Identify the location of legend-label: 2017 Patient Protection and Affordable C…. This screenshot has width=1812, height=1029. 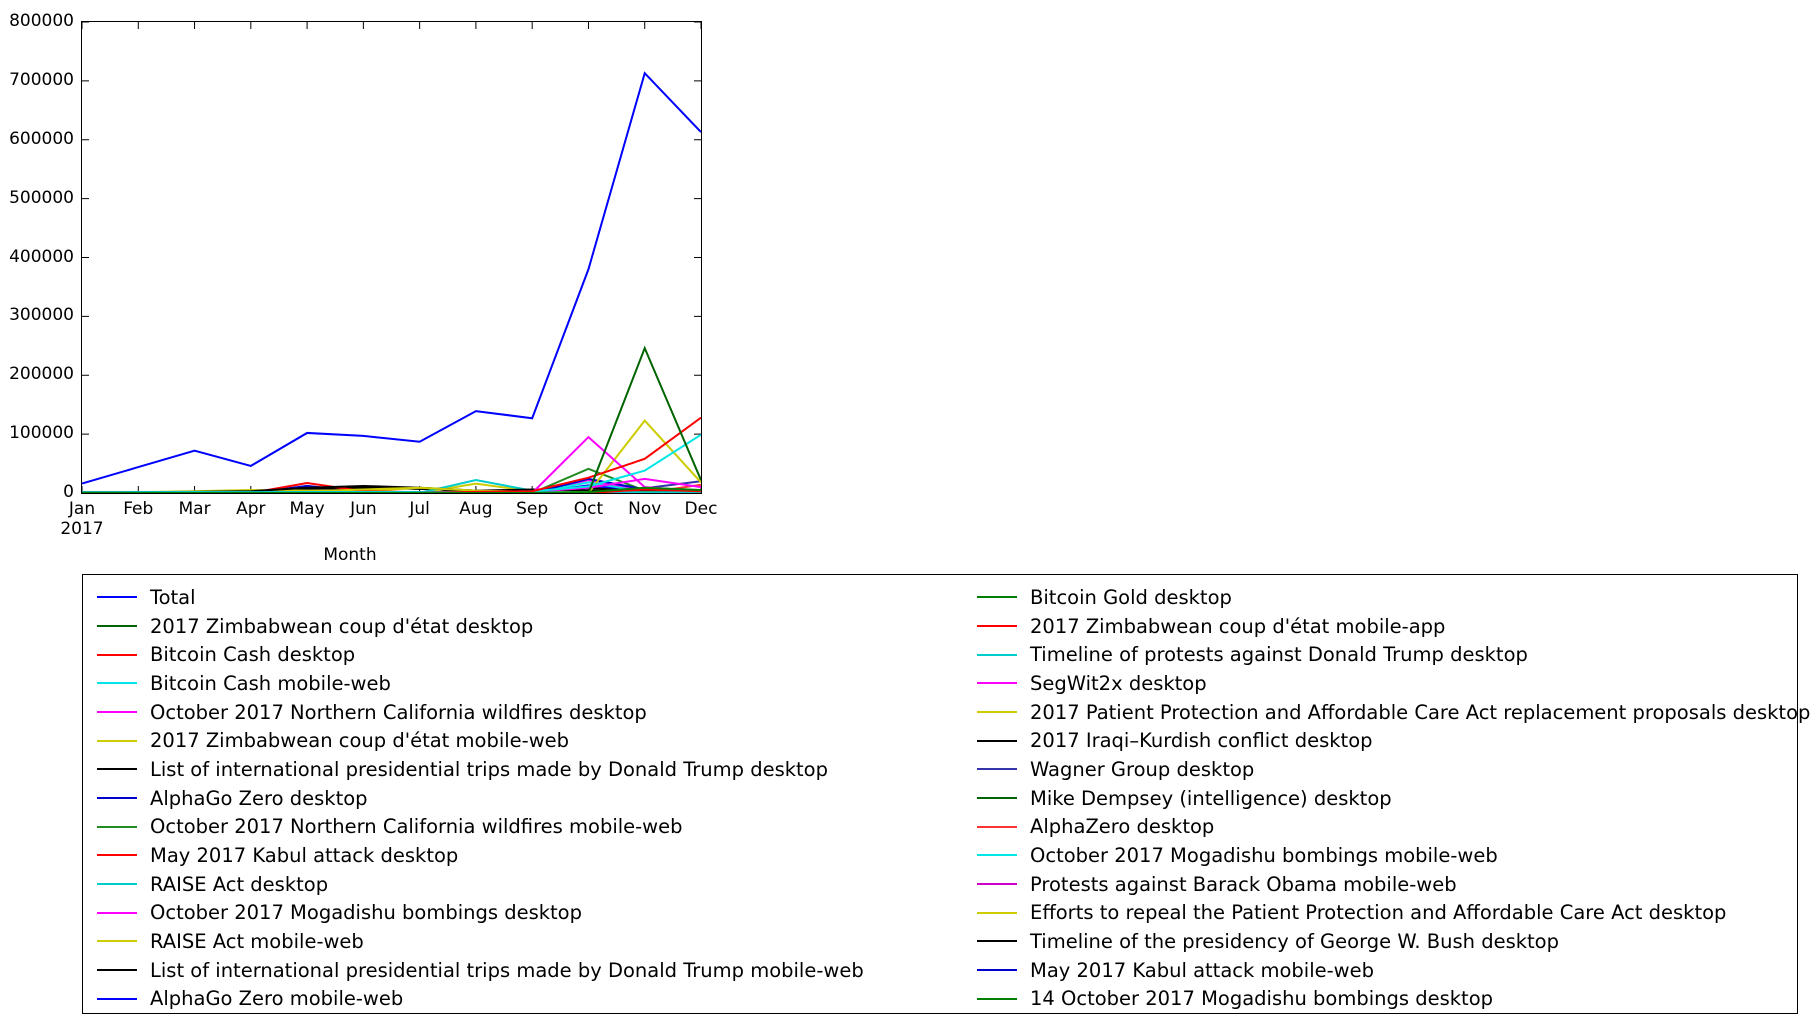
(1420, 712).